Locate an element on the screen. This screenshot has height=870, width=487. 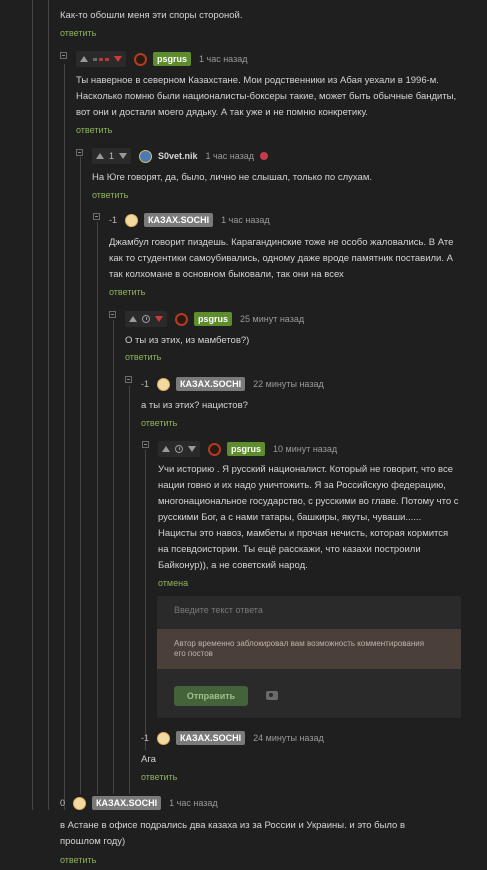
author-nick: S0vet.nik is located at coordinates (178, 156).